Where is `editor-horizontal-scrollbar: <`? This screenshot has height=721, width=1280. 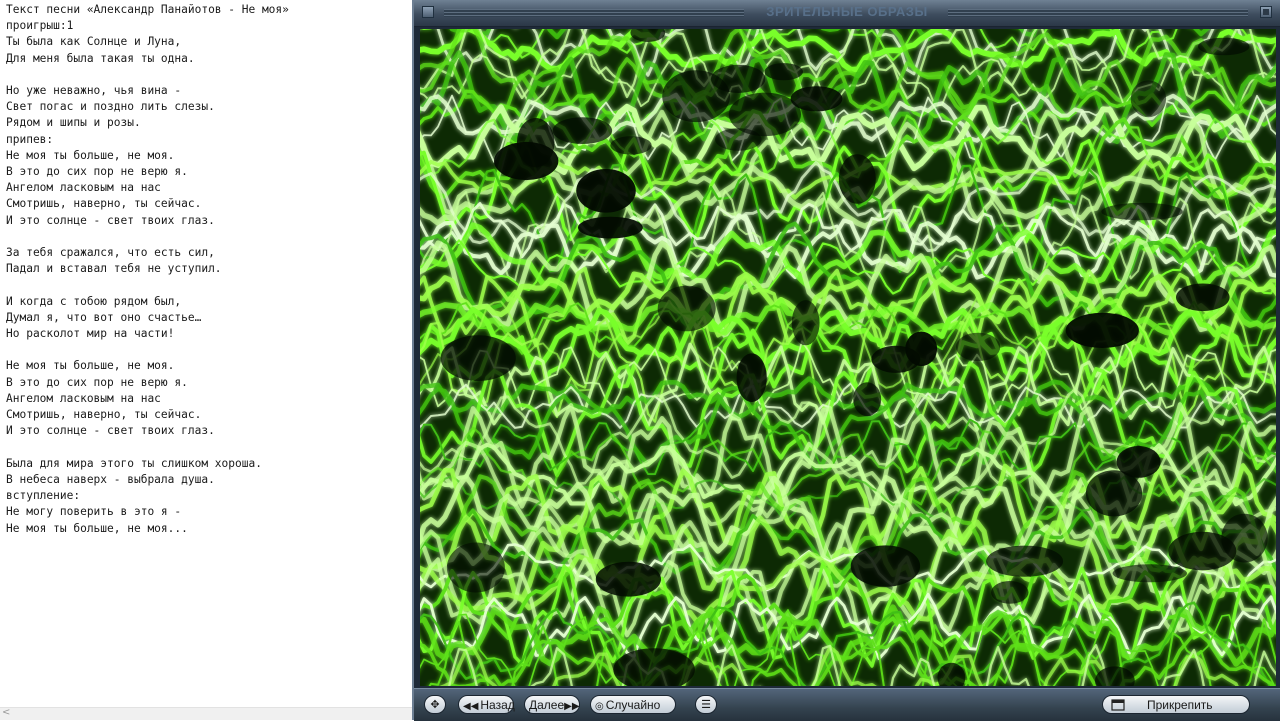
editor-horizontal-scrollbar: < is located at coordinates (206, 713).